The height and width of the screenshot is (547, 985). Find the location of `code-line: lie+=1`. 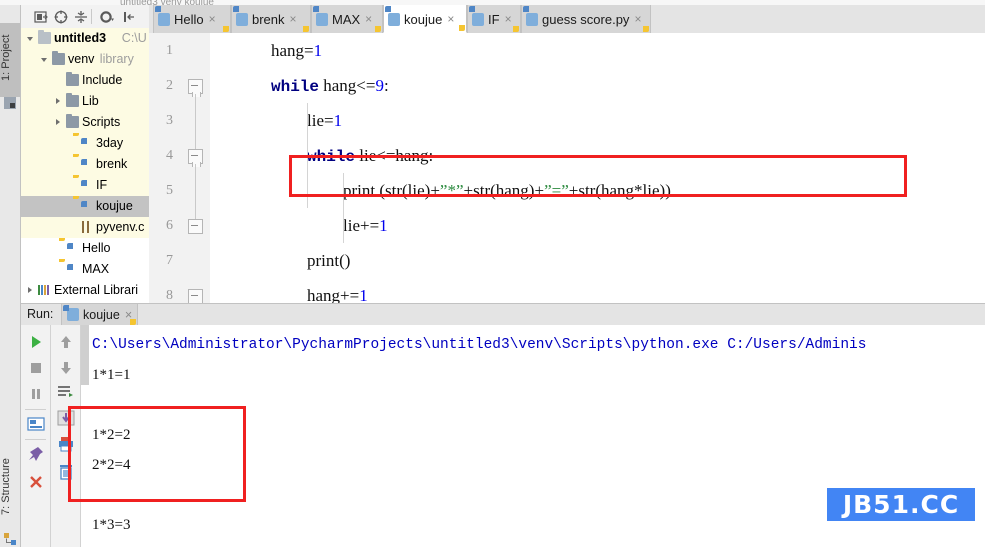

code-line: lie+=1 is located at coordinates (365, 225).